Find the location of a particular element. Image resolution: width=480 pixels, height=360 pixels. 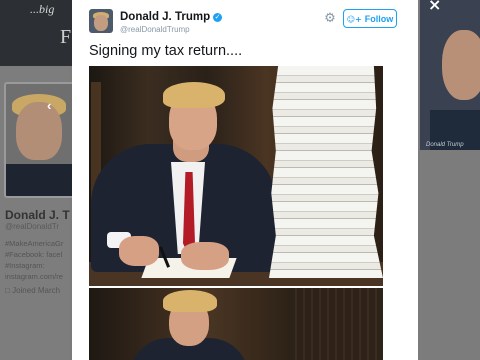

author-name: Donald J. Trump is located at coordinates (165, 17).